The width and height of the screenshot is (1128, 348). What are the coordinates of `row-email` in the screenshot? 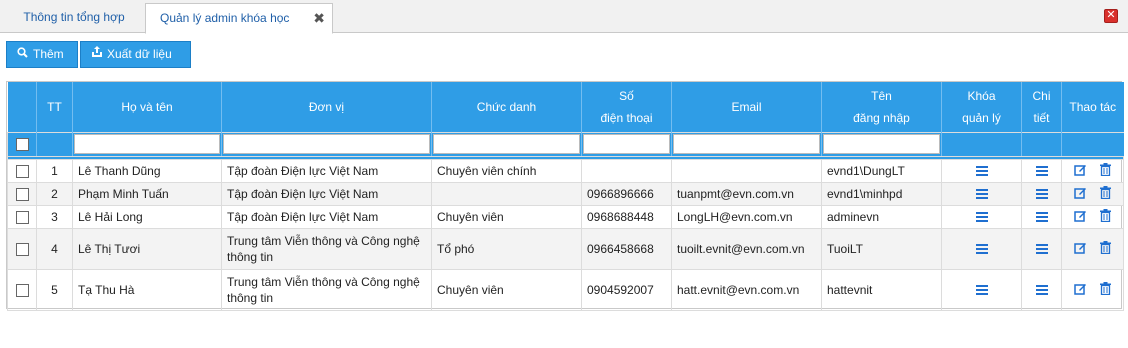 It's located at (746, 170).